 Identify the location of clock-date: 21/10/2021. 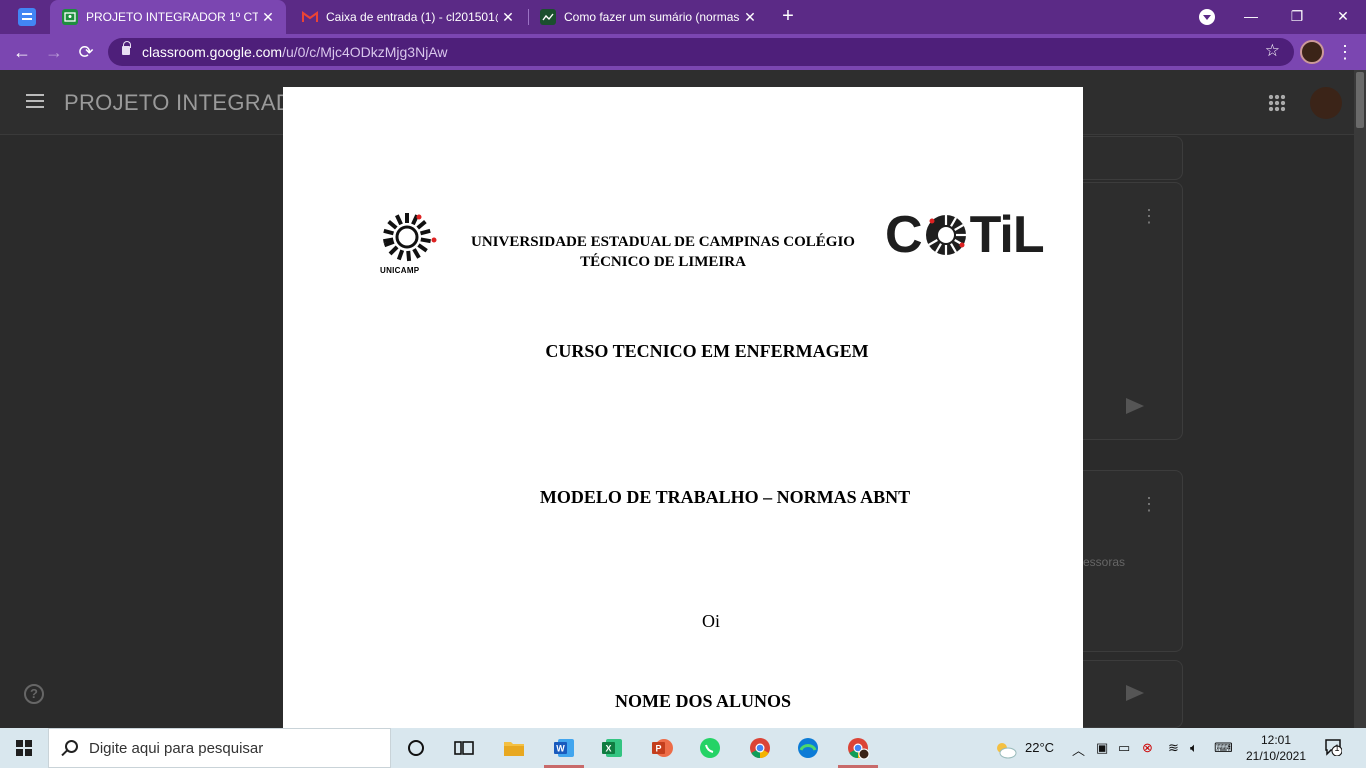
(1276, 756).